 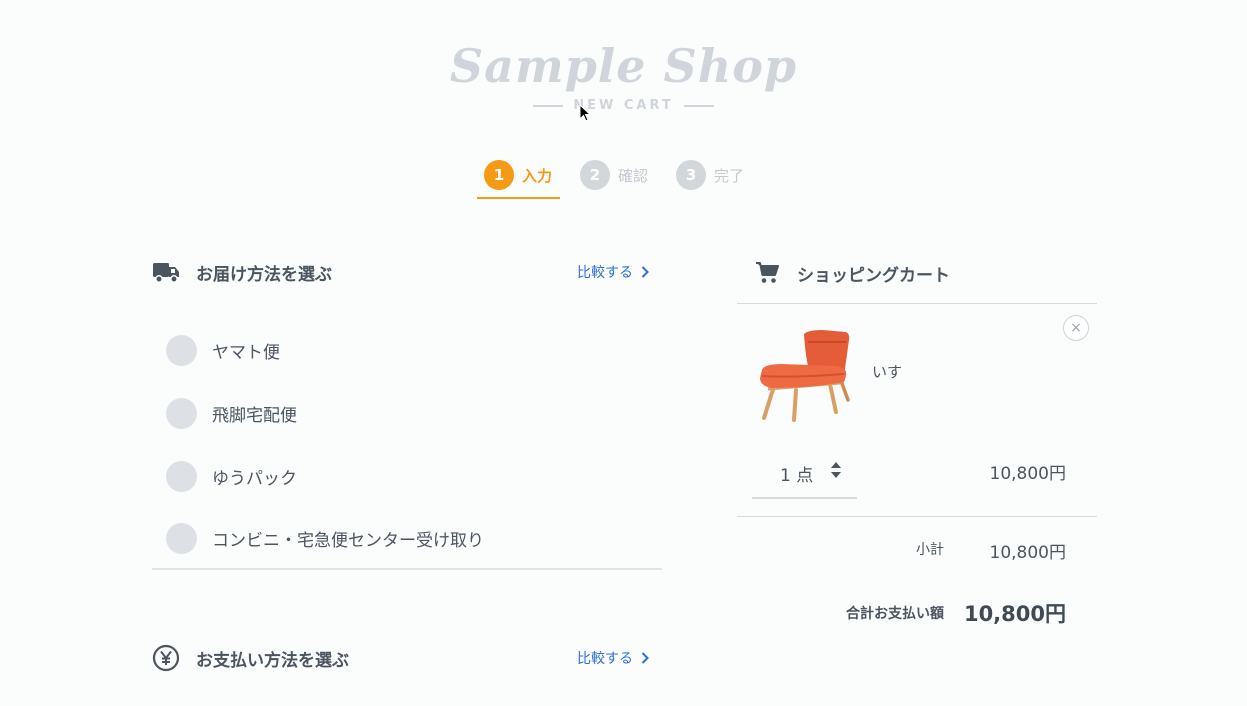 What do you see at coordinates (264, 274) in the screenshot?
I see `delivery-section-title: お届け方法を選ぶ` at bounding box center [264, 274].